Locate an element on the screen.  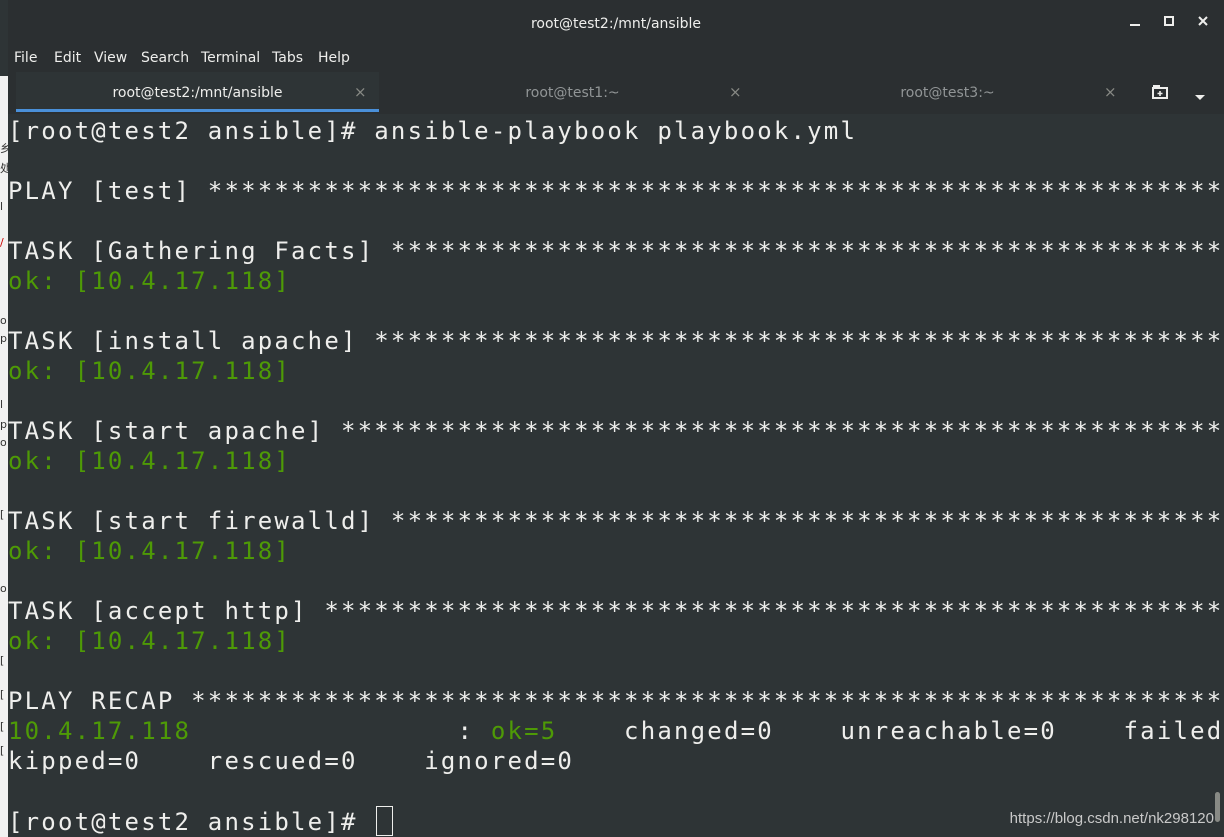
maximize-button is located at coordinates (1169, 24).